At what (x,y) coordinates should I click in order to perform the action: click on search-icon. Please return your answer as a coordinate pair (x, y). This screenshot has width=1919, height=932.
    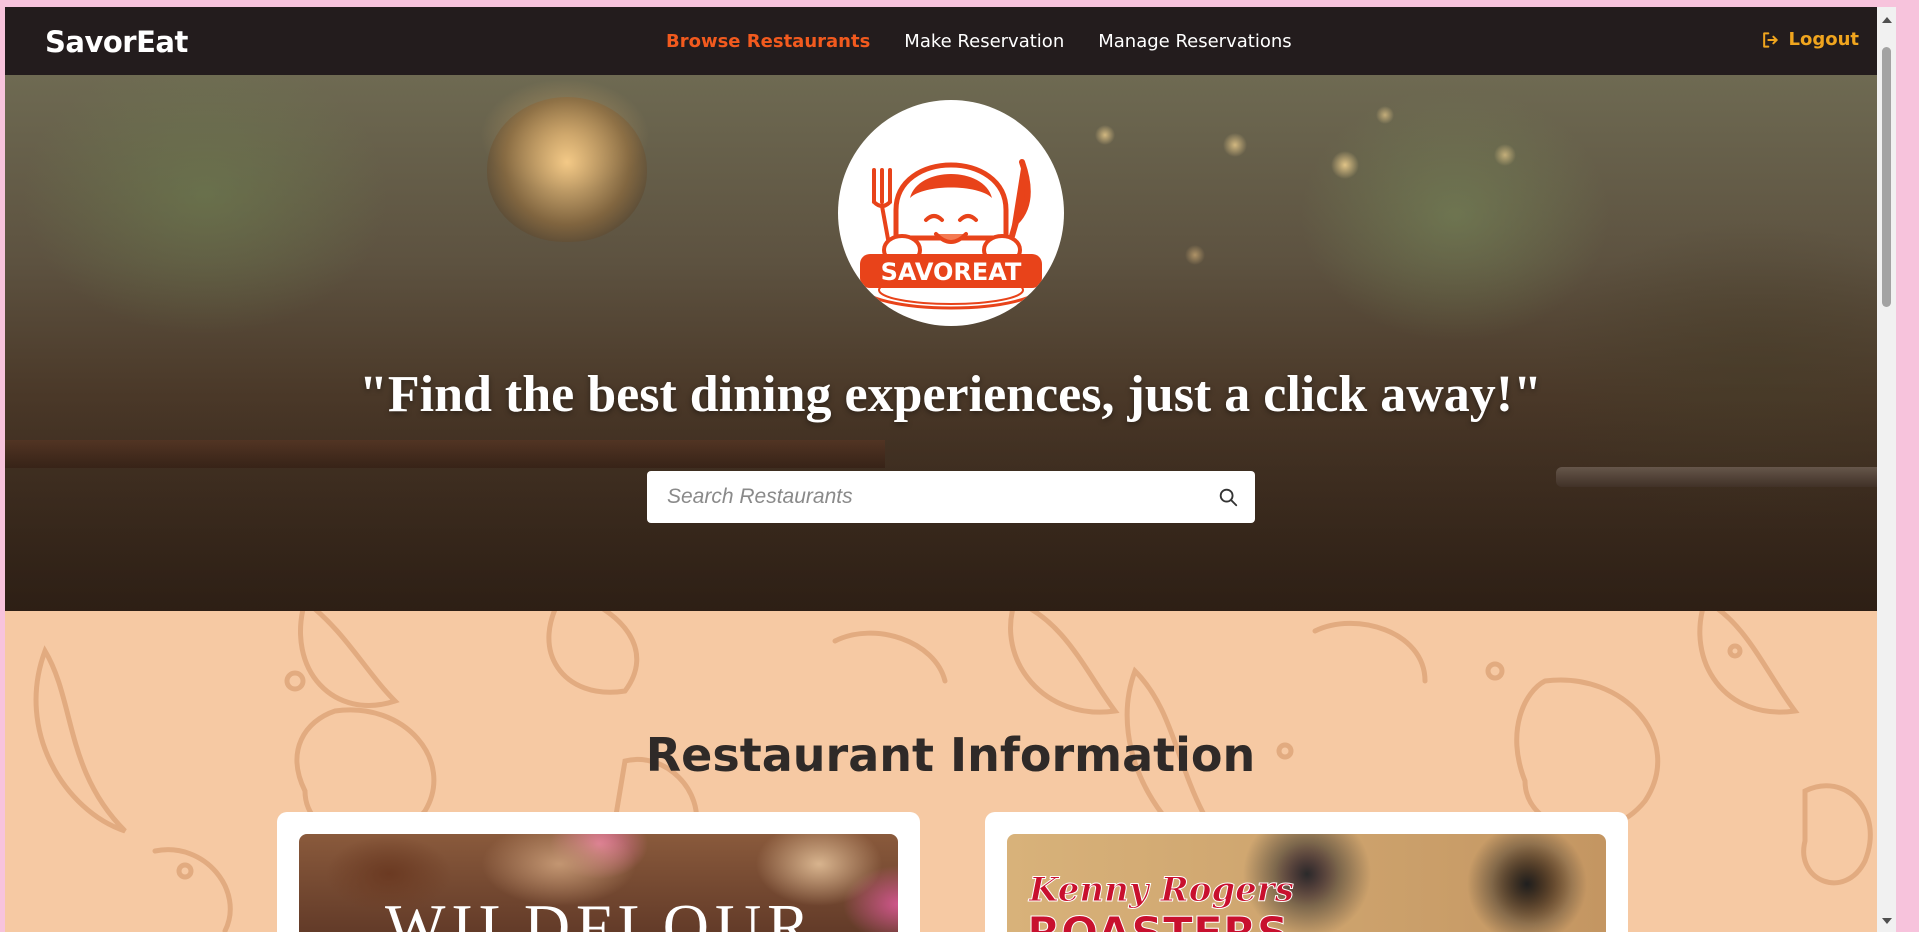
    Looking at the image, I should click on (1228, 497).